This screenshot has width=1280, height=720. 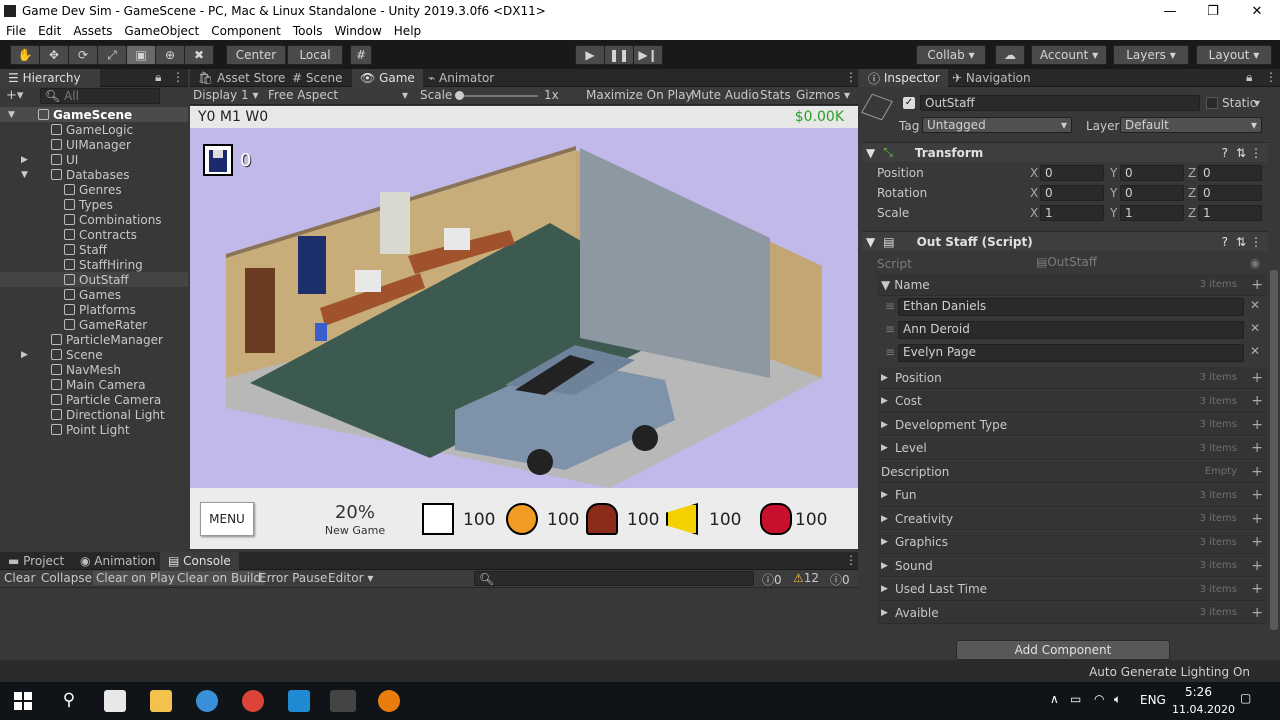 I want to click on foldout-arrow-icon: ▼, so click(x=11, y=115).